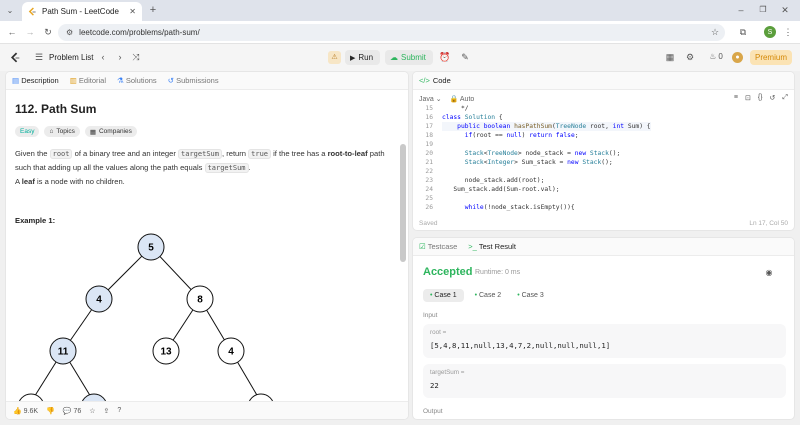 The image size is (800, 425). What do you see at coordinates (362, 57) in the screenshot?
I see `run-button: ▶ Run` at bounding box center [362, 57].